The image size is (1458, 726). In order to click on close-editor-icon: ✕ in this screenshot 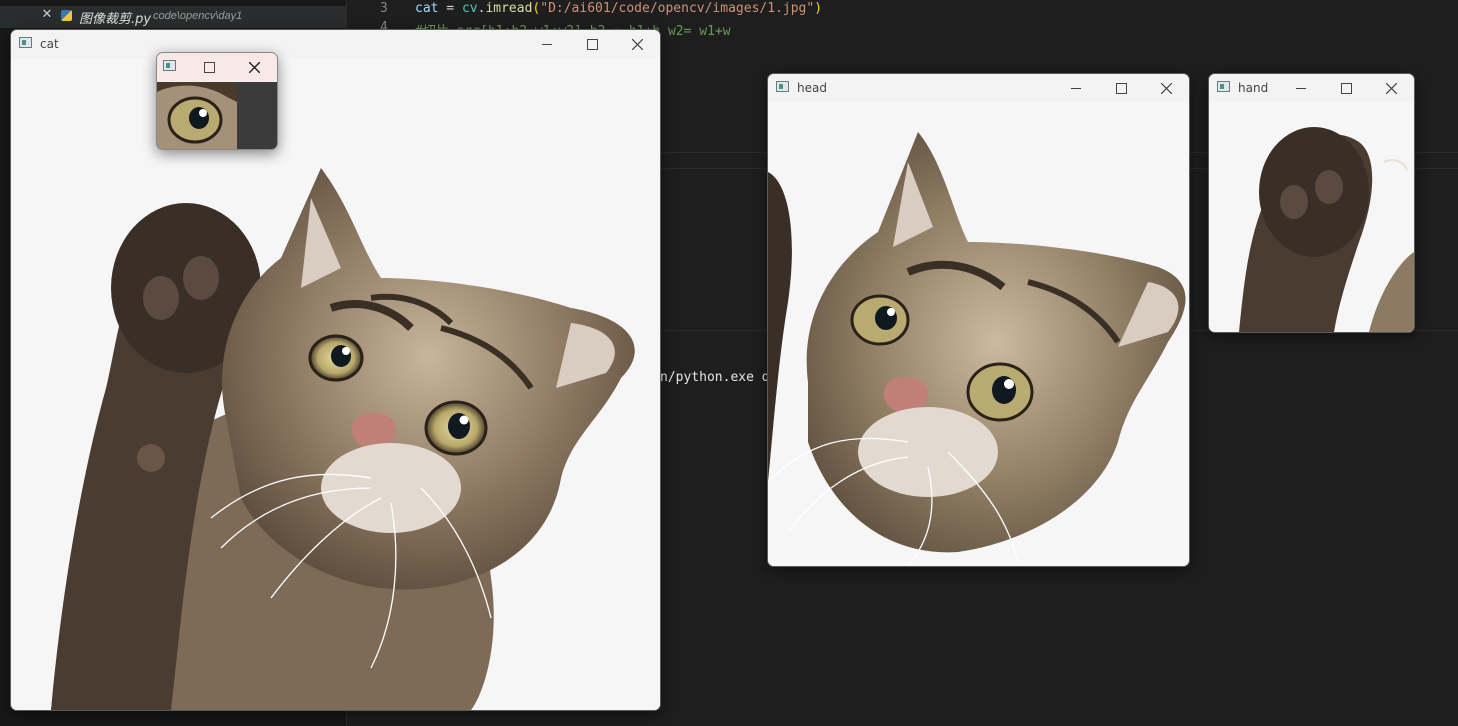, I will do `click(47, 15)`.